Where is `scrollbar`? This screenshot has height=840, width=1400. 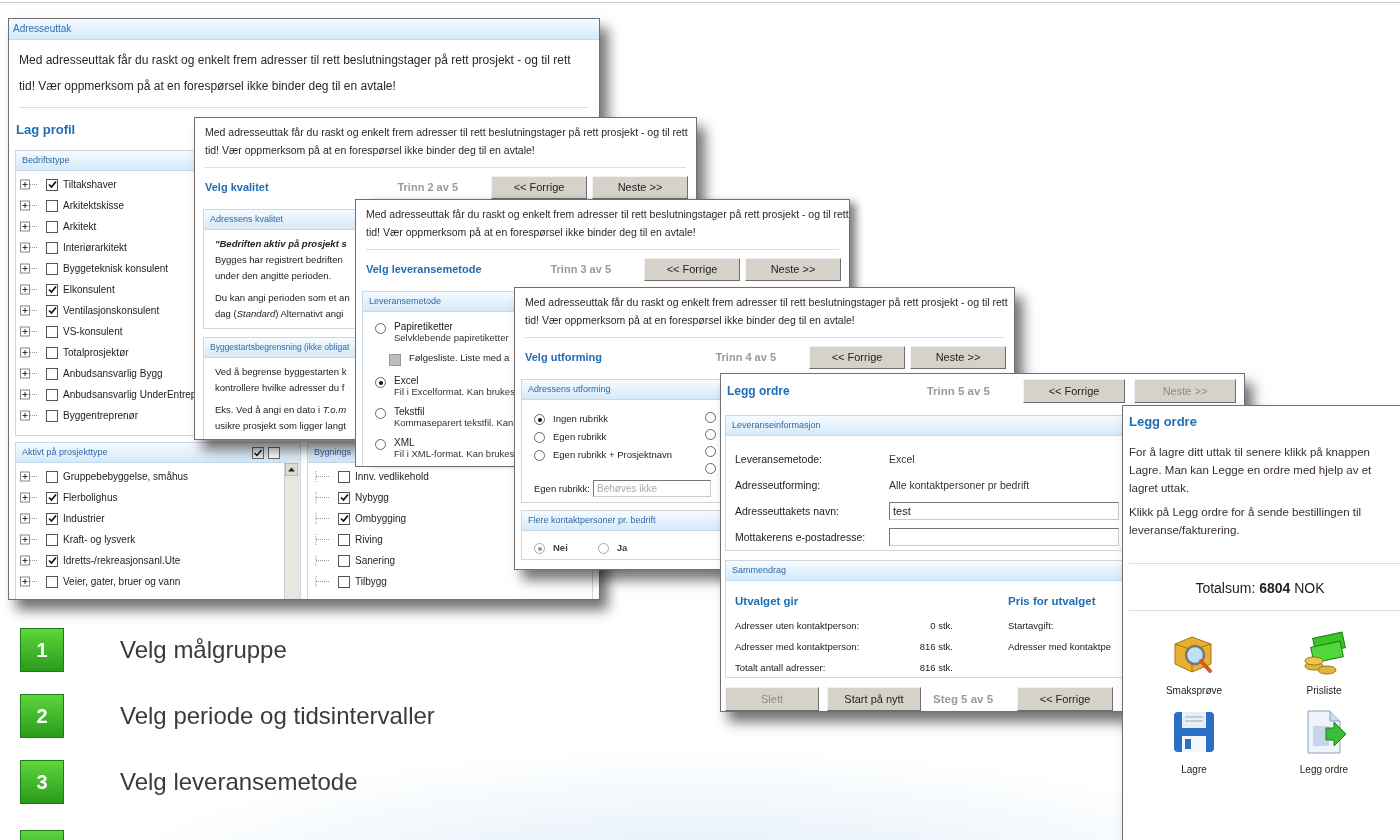
scrollbar is located at coordinates (292, 530).